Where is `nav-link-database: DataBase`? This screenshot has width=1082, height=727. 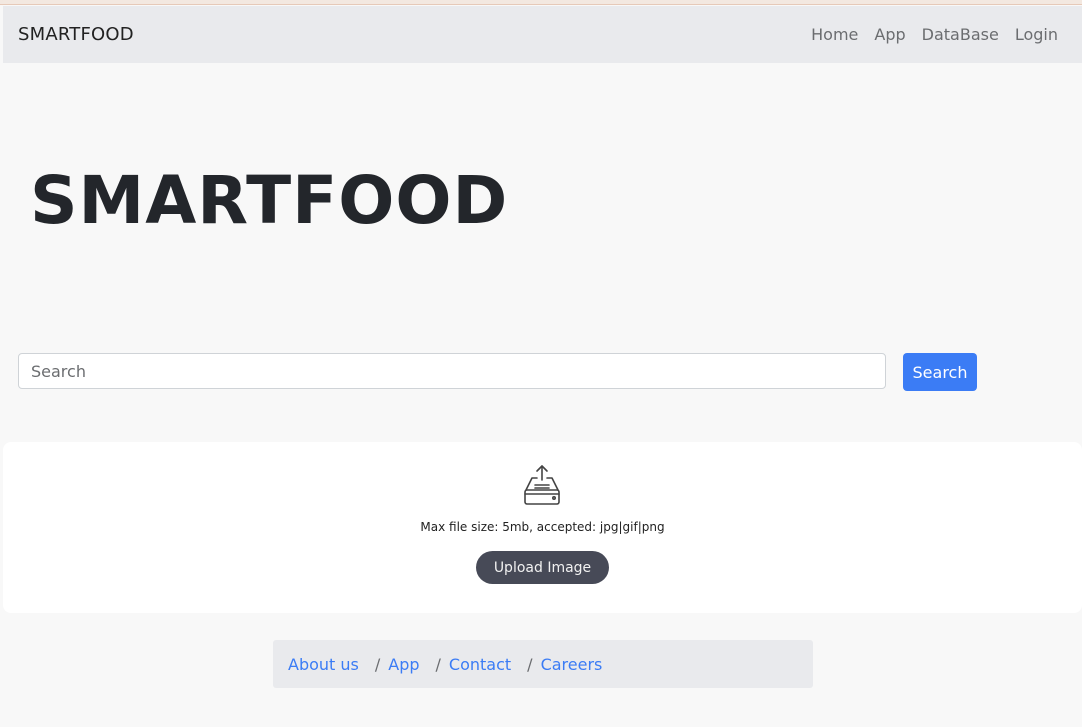 nav-link-database: DataBase is located at coordinates (960, 34).